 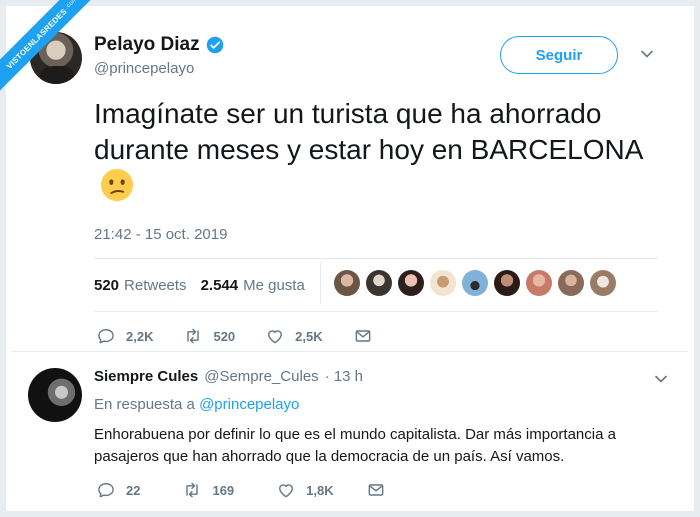 I want to click on likers-avatars, so click(x=475, y=283).